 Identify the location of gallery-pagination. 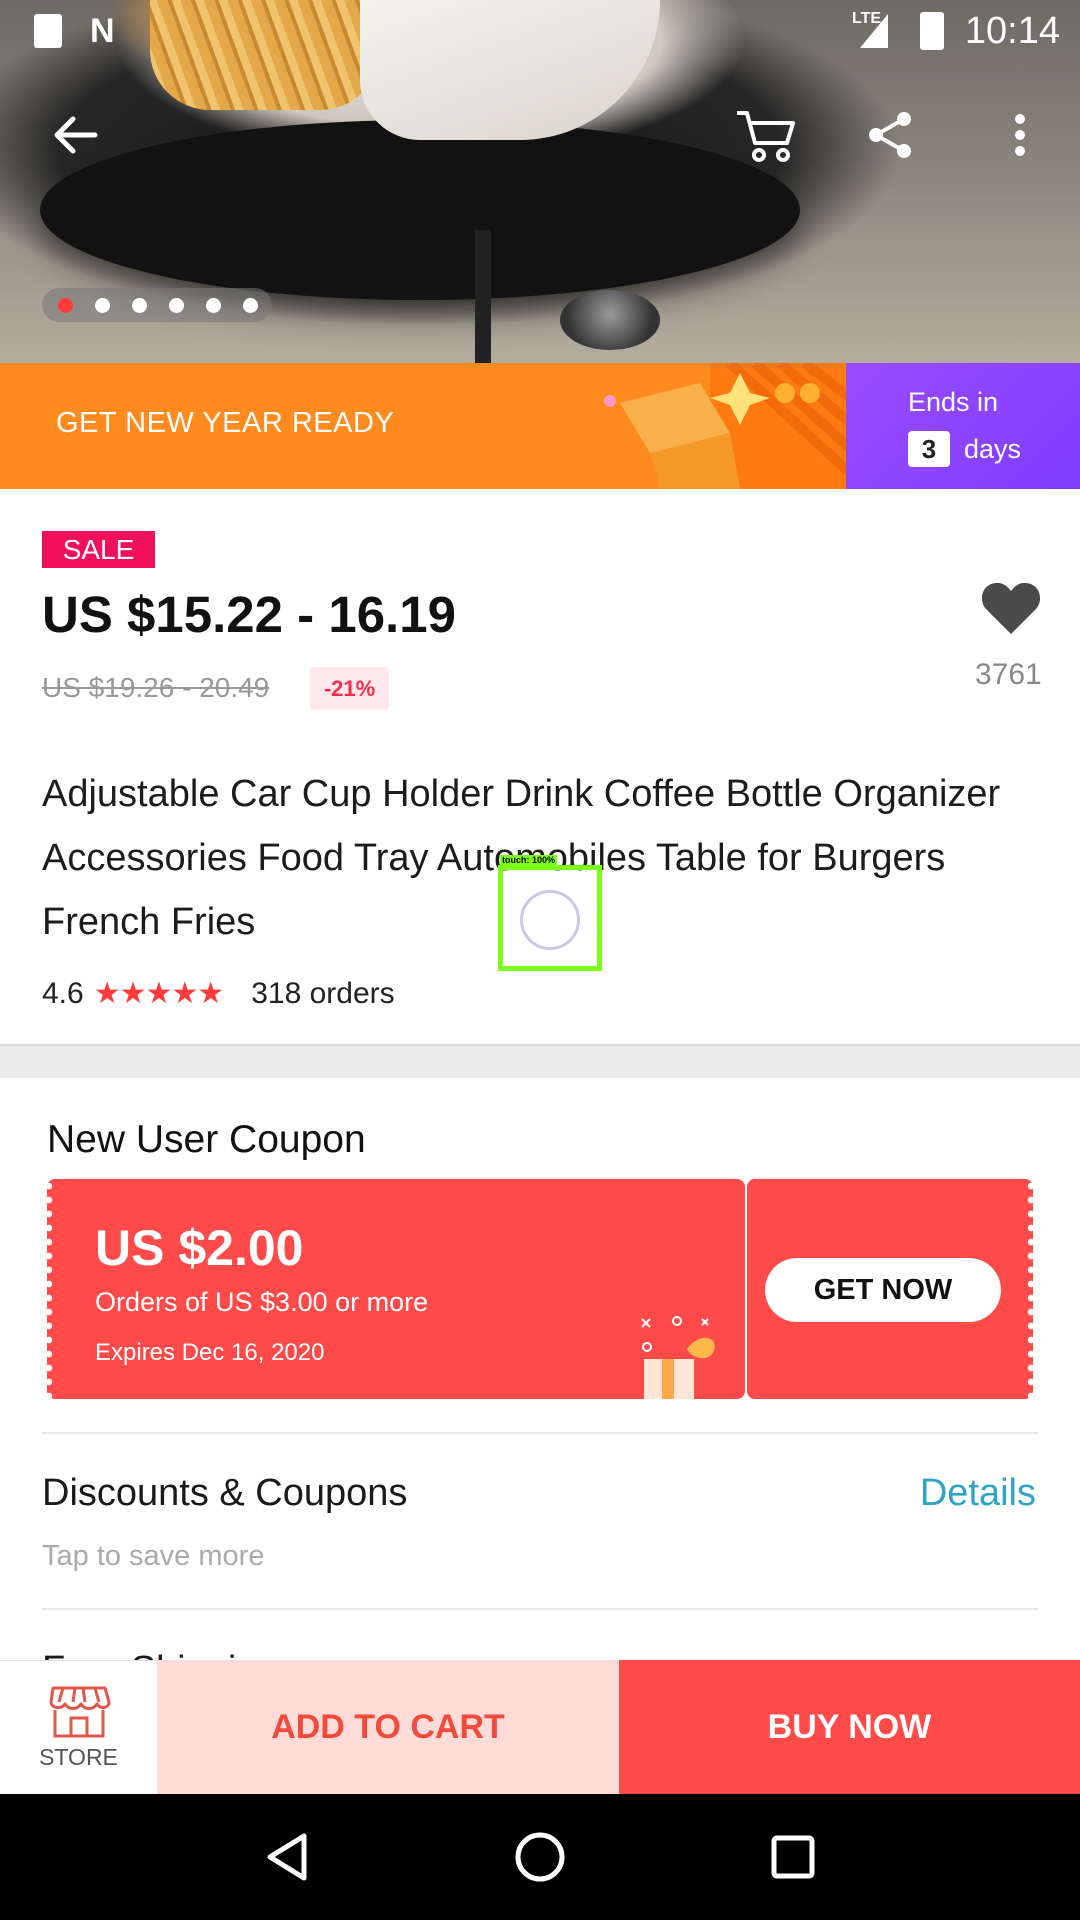
(157, 305).